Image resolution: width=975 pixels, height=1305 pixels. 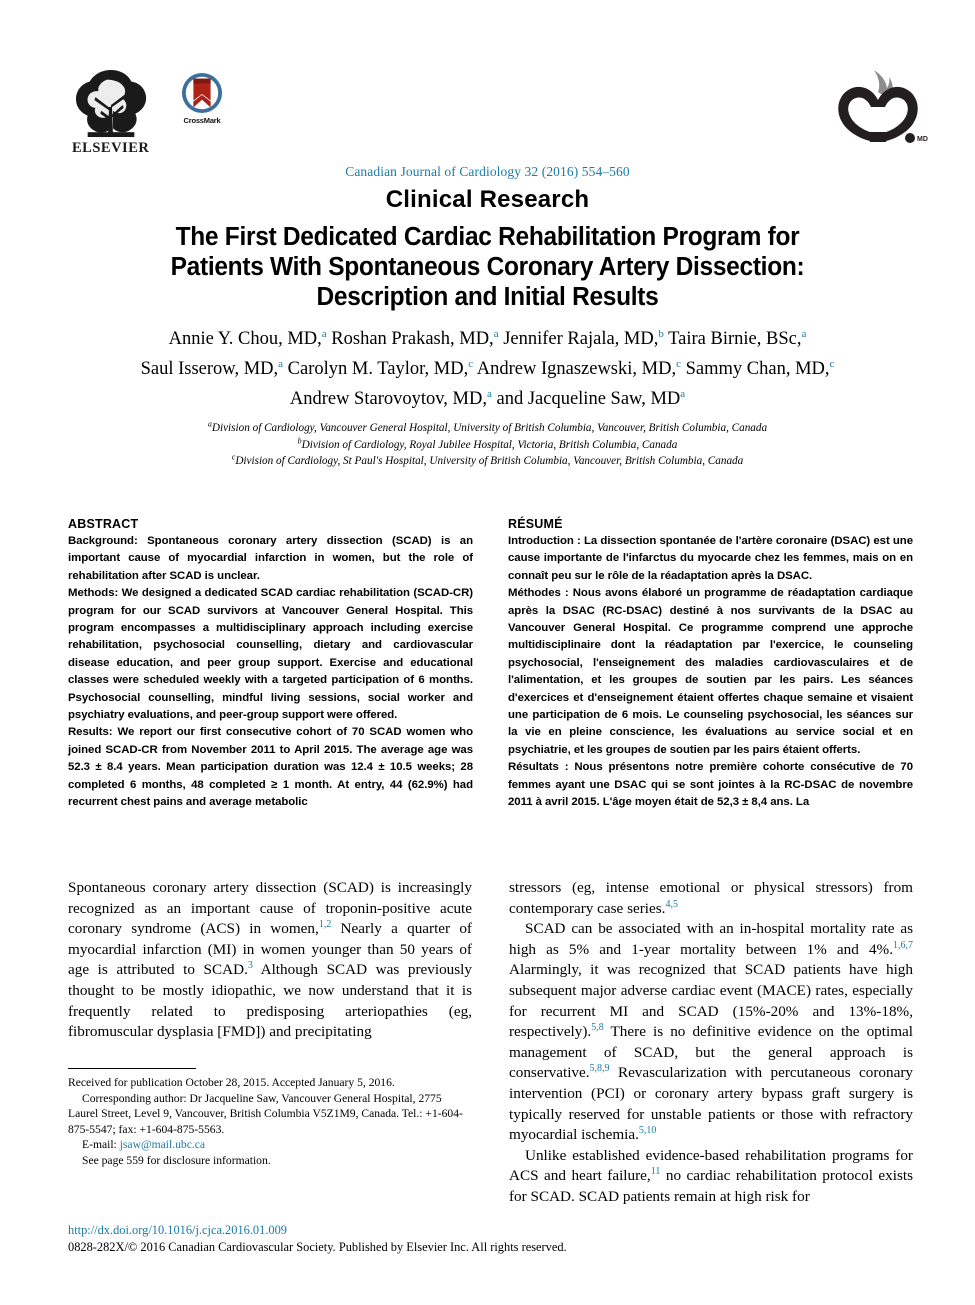 I want to click on resume-intro-label: Introduction :, so click(x=544, y=541).